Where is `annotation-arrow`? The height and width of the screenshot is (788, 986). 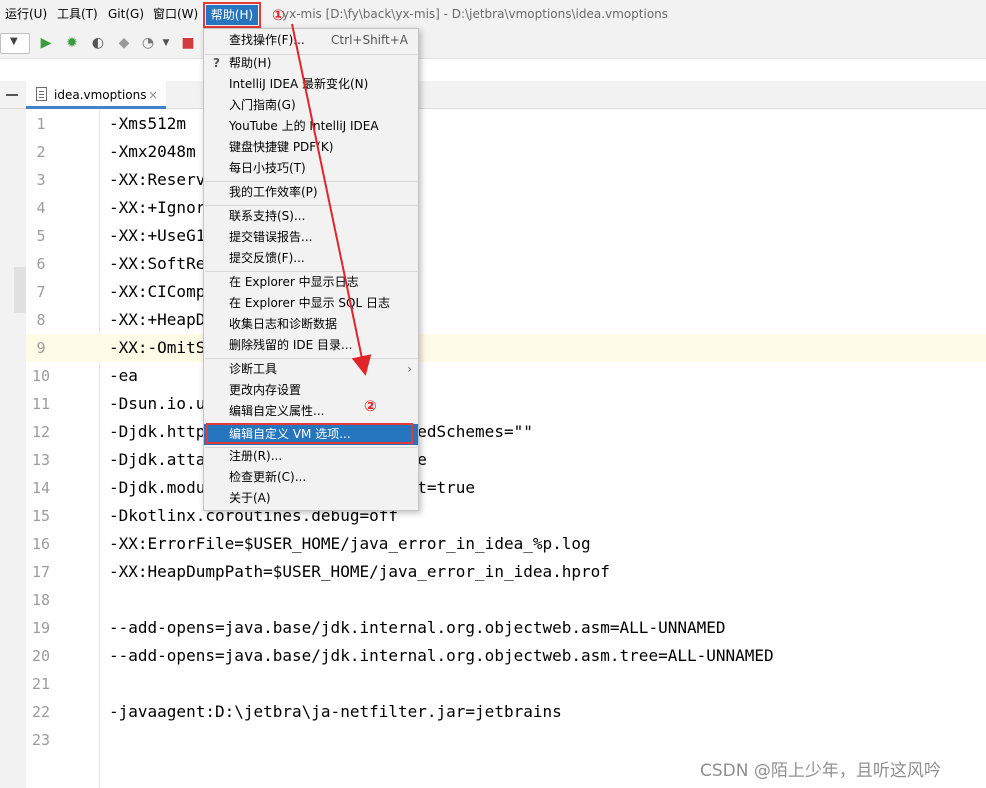
annotation-arrow is located at coordinates (331, 199).